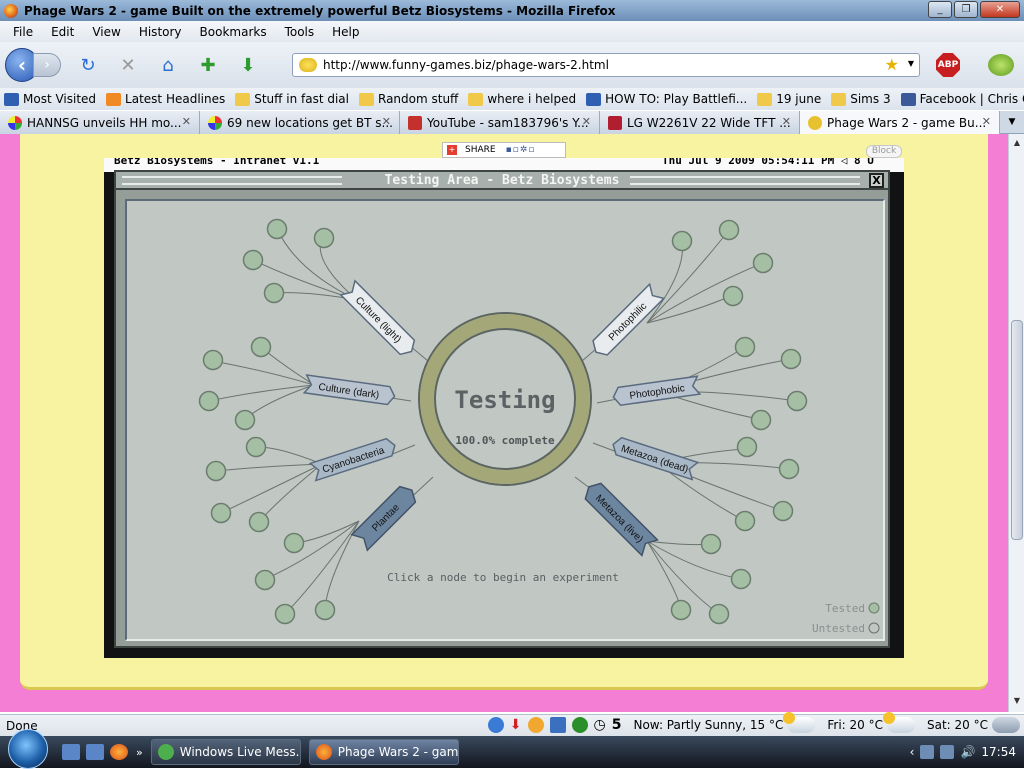 Image resolution: width=1024 pixels, height=769 pixels. What do you see at coordinates (967, 752) in the screenshot?
I see `volume-icon: 🔊` at bounding box center [967, 752].